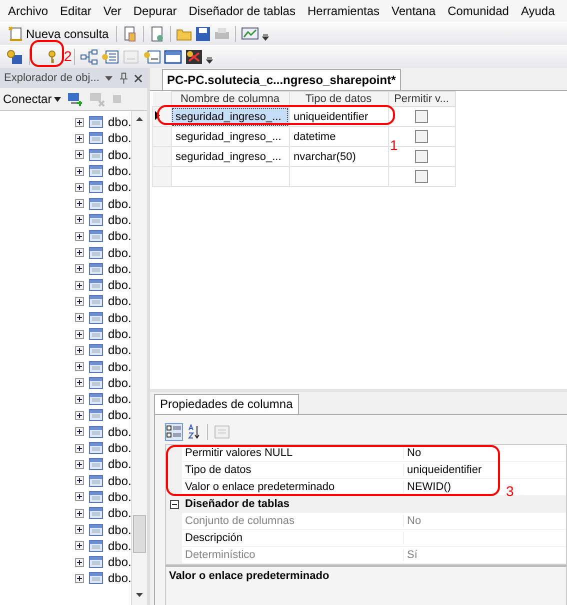 The width and height of the screenshot is (567, 605). Describe the element at coordinates (429, 487) in the screenshot. I see `property-value: NEWID()` at that location.